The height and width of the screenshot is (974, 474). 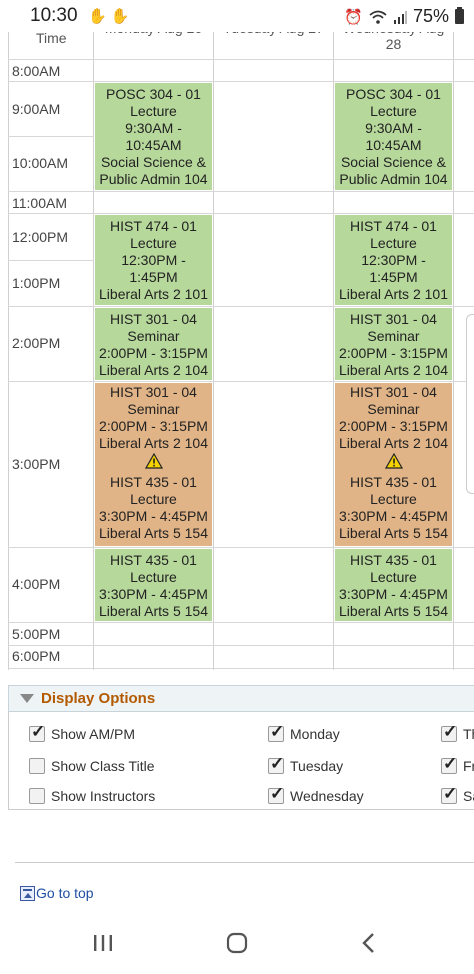 I want to click on recent-apps-button, so click(x=103, y=943).